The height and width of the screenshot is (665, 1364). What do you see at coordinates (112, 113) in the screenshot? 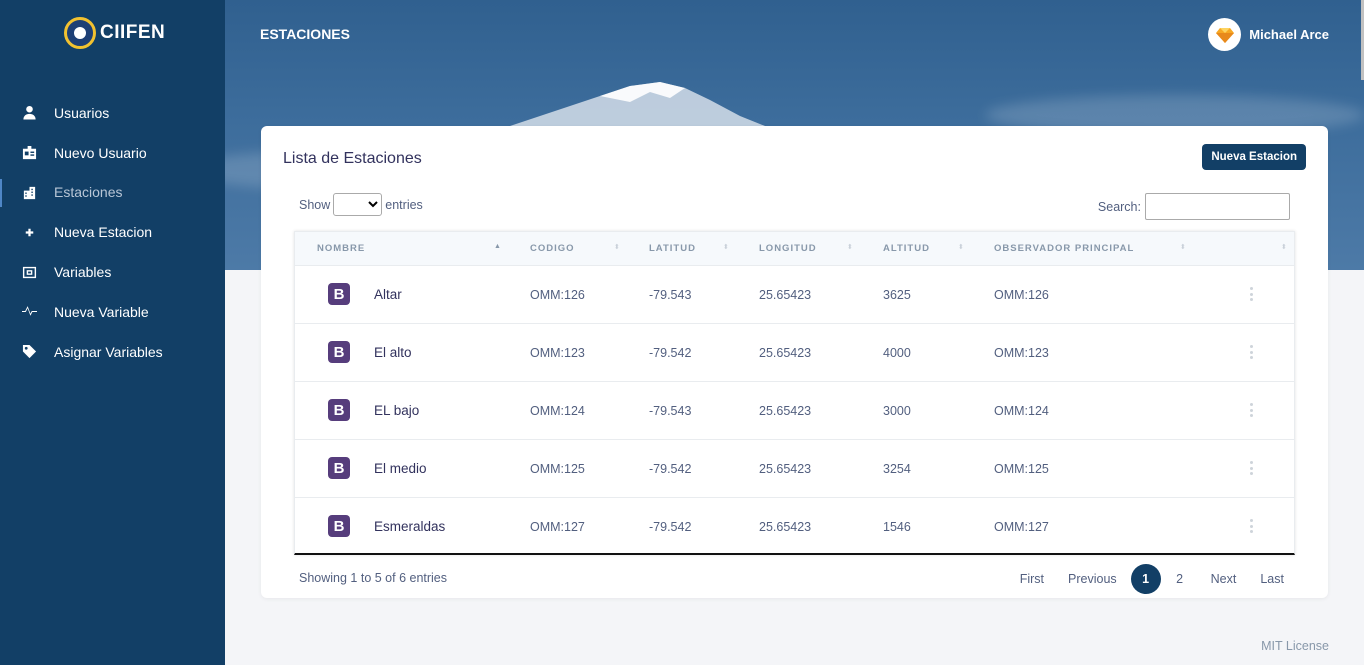
I see `sidebar-item-usuarios: Usuarios` at bounding box center [112, 113].